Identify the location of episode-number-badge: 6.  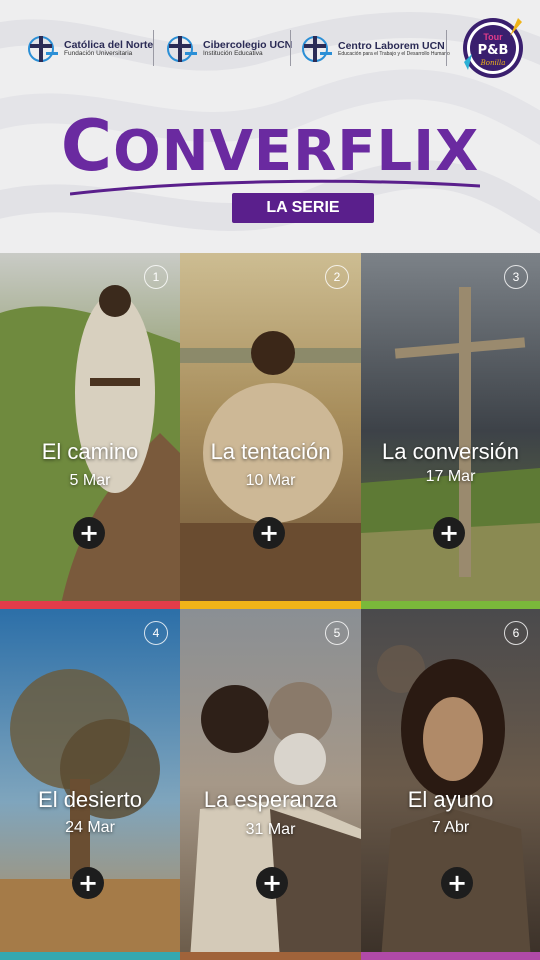
(516, 633).